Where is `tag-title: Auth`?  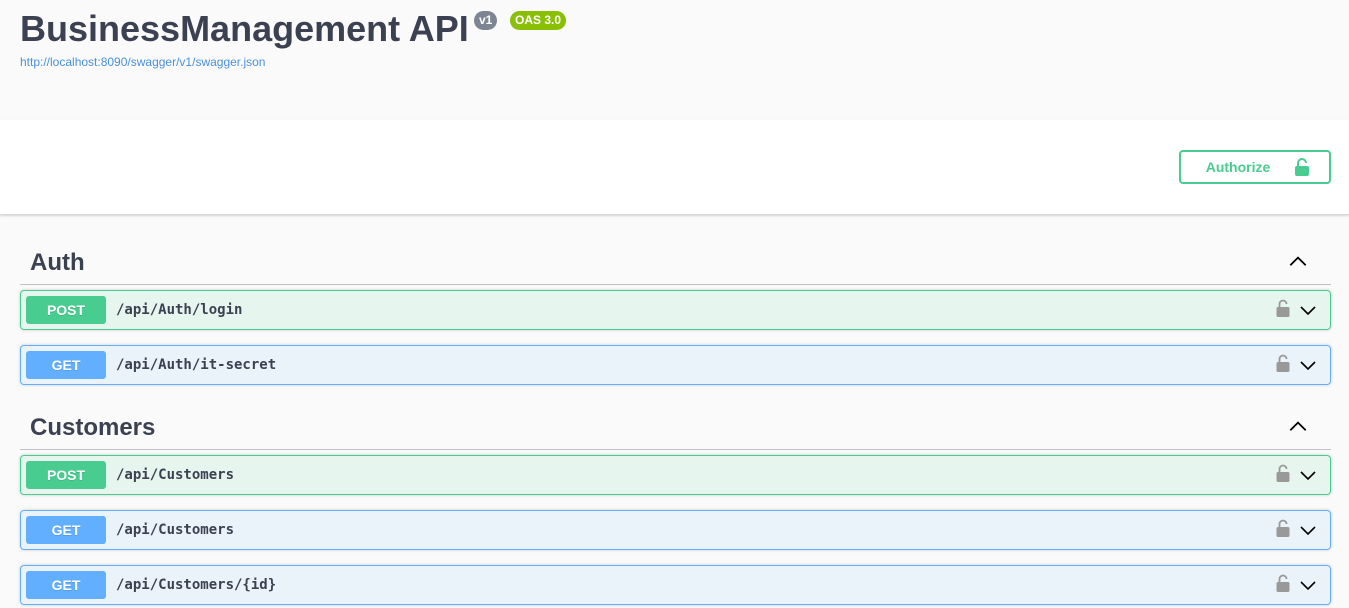 tag-title: Auth is located at coordinates (57, 262).